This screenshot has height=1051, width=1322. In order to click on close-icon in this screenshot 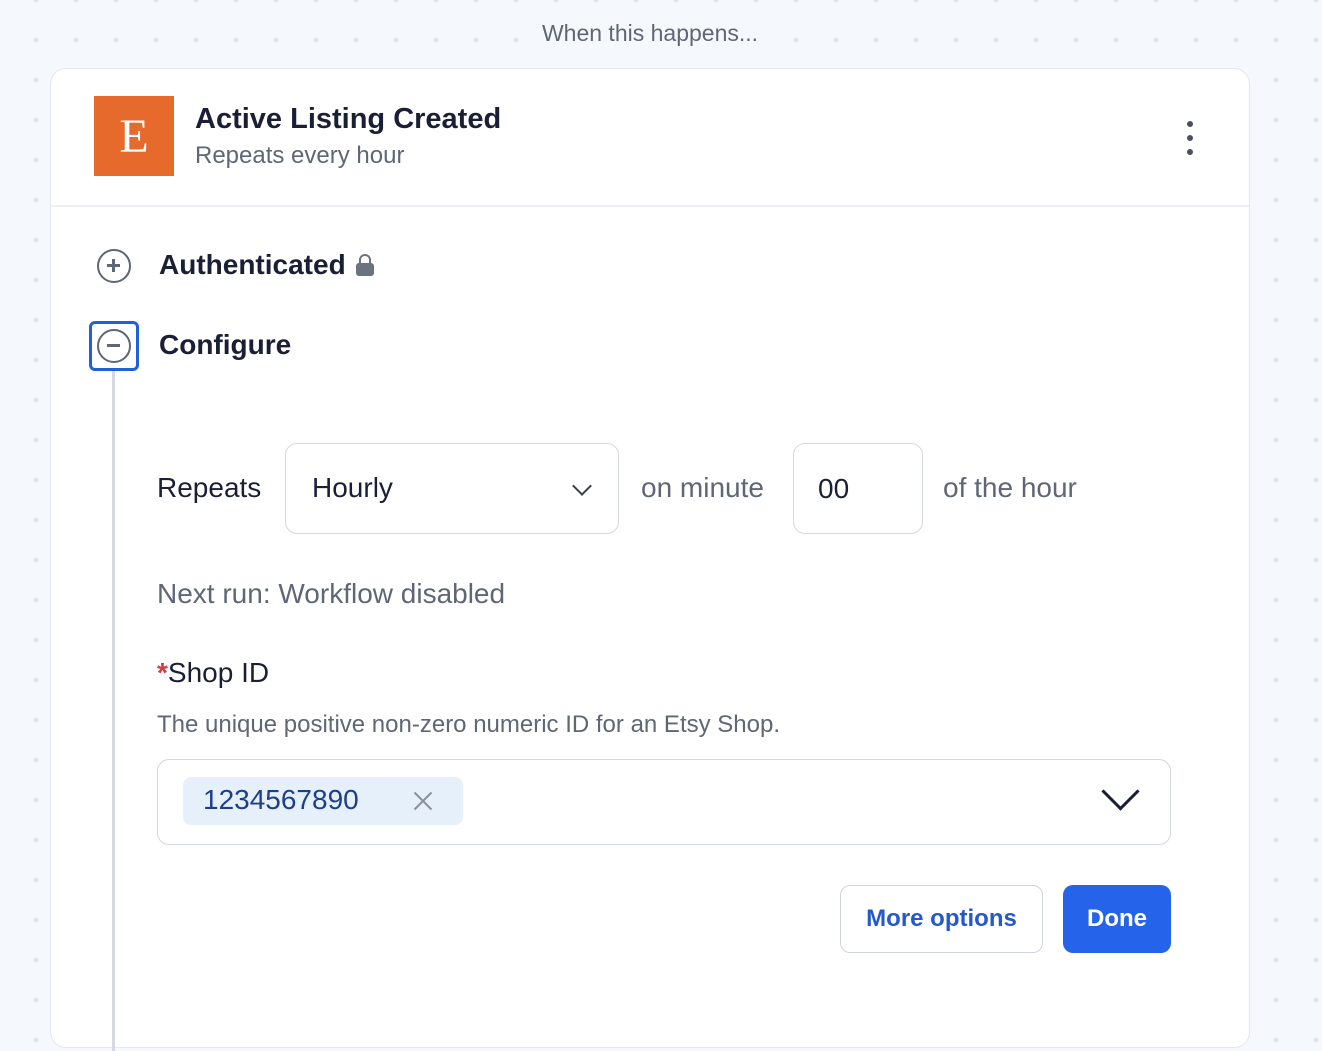, I will do `click(423, 801)`.